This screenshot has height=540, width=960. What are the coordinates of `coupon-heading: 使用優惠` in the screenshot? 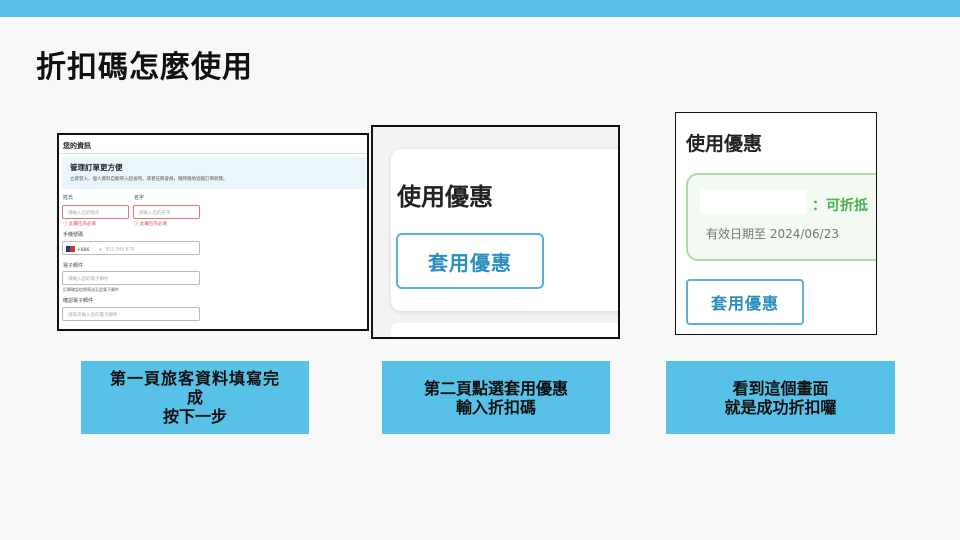 It's located at (445, 197).